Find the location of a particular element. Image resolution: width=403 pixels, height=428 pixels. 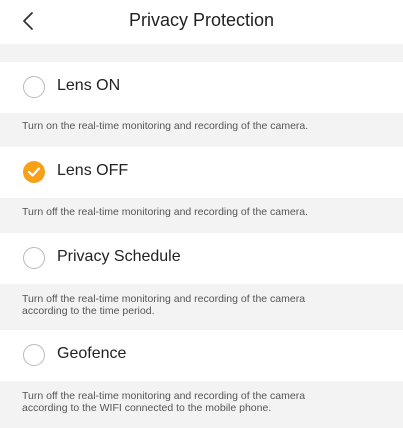

page-title: Privacy Protection is located at coordinates (201, 20).